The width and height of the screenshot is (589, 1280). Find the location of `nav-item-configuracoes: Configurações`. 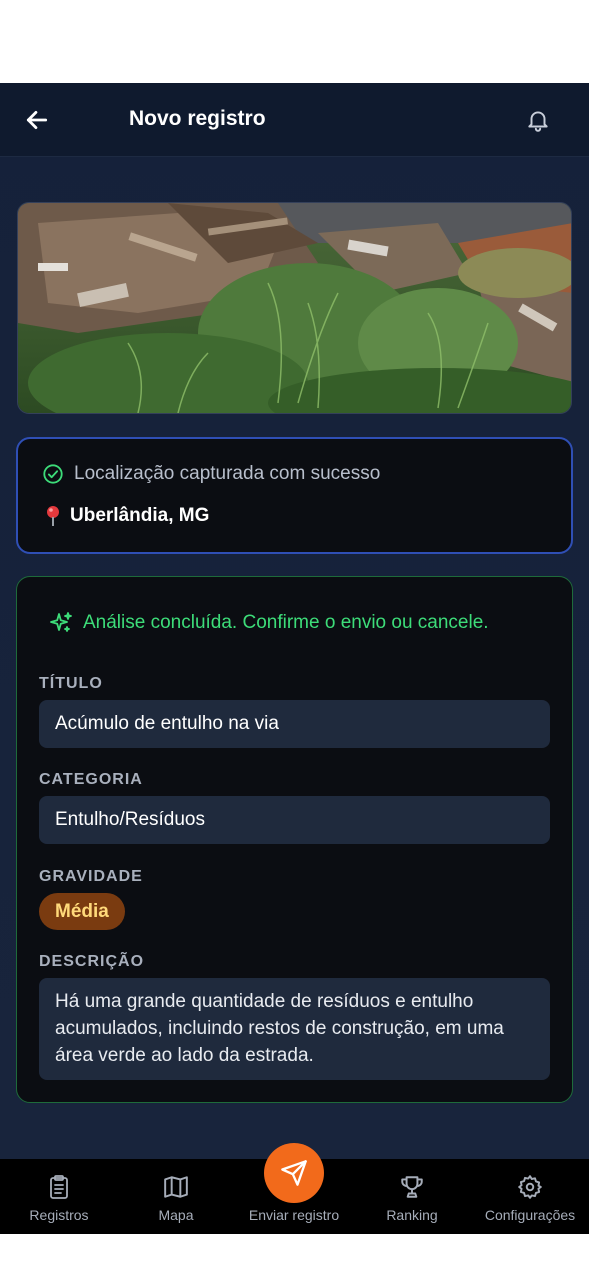

nav-item-configuracoes: Configurações is located at coordinates (530, 1196).